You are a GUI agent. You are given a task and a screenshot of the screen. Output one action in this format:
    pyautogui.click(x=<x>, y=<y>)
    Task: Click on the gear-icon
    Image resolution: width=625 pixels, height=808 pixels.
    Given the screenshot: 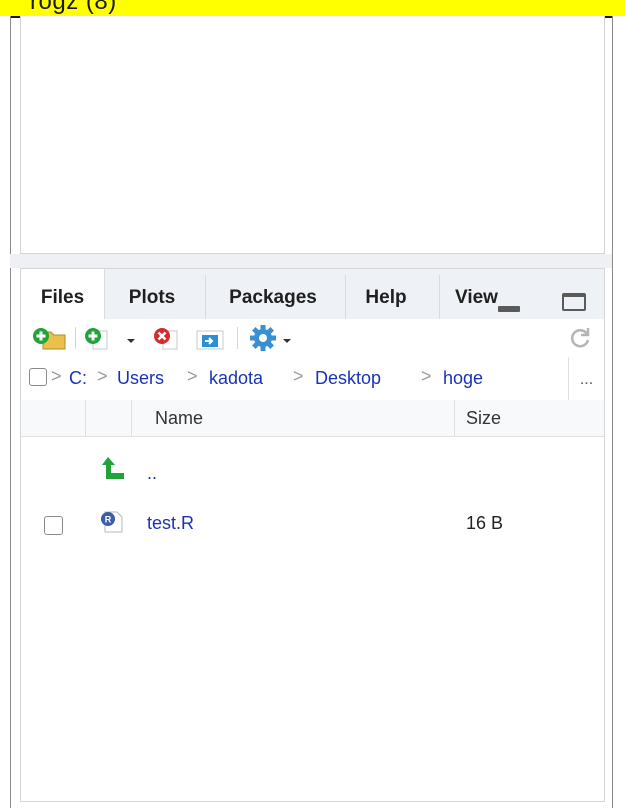 What is the action you would take?
    pyautogui.click(x=270, y=338)
    